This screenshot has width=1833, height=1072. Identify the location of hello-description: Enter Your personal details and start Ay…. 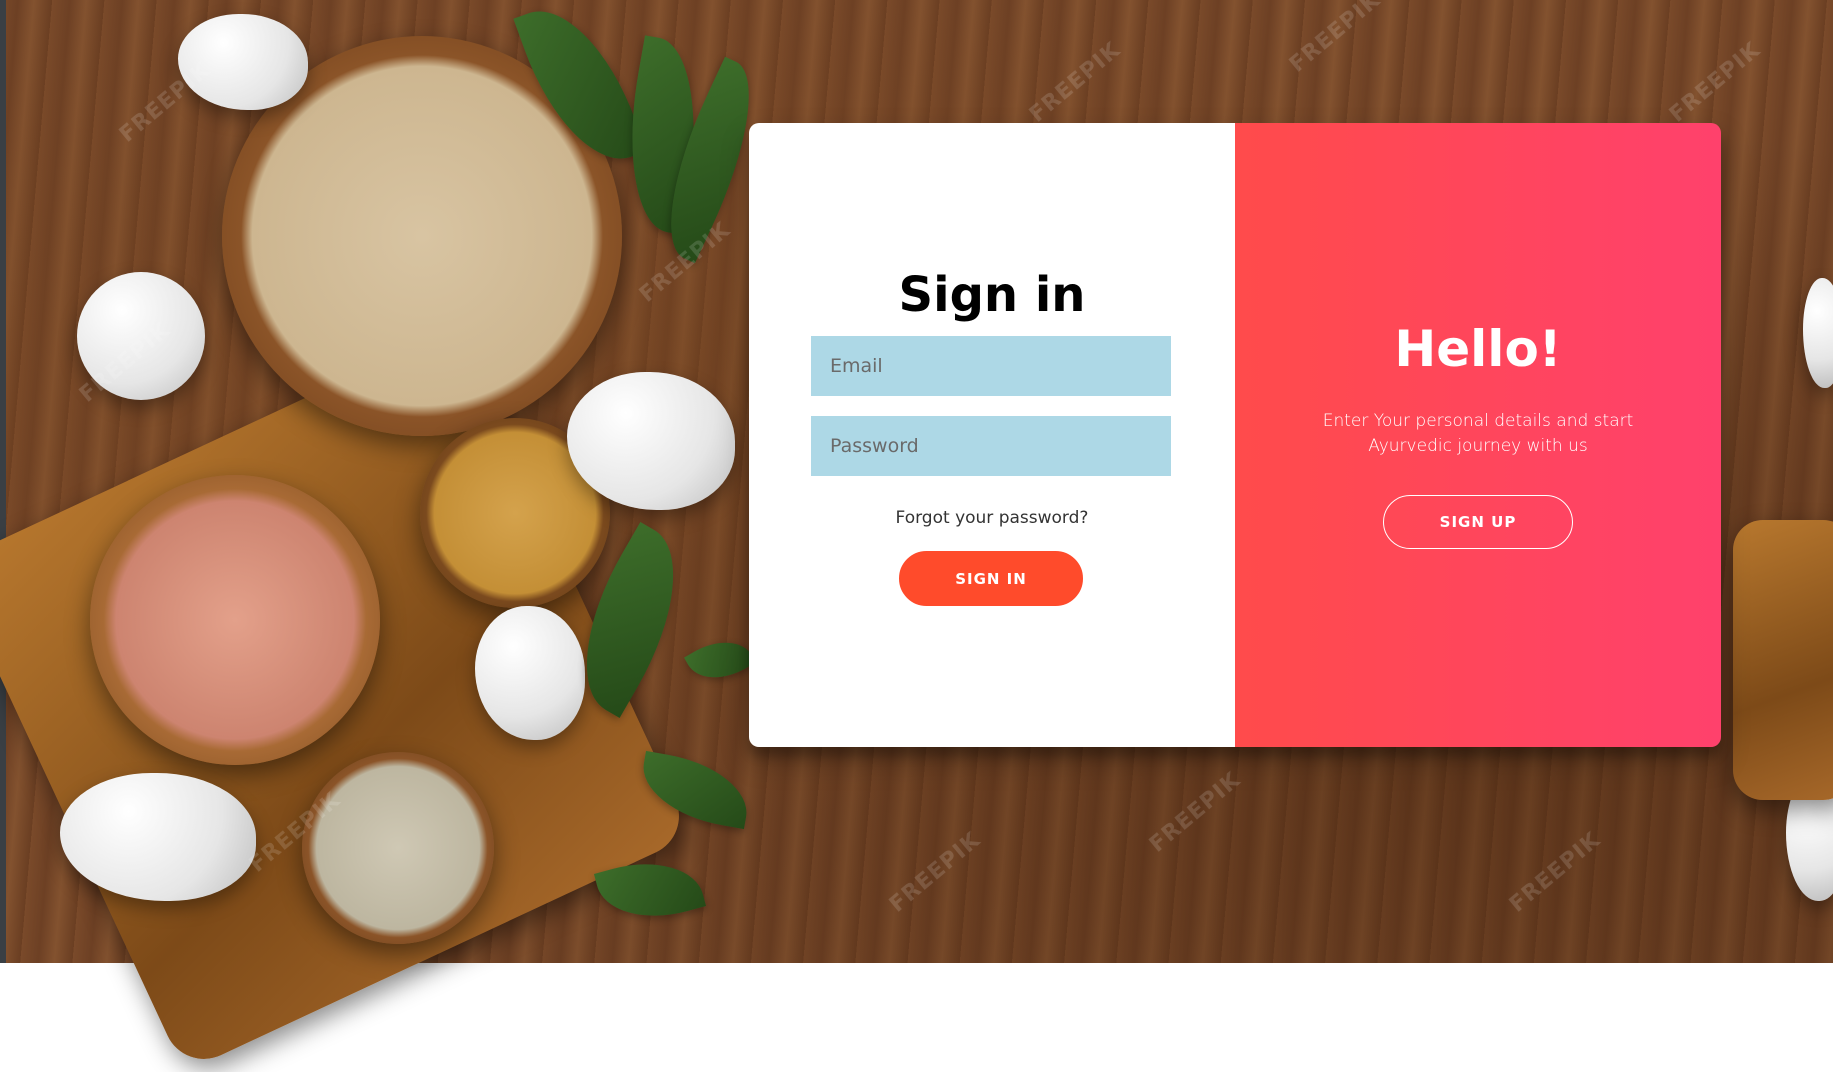
(1478, 433).